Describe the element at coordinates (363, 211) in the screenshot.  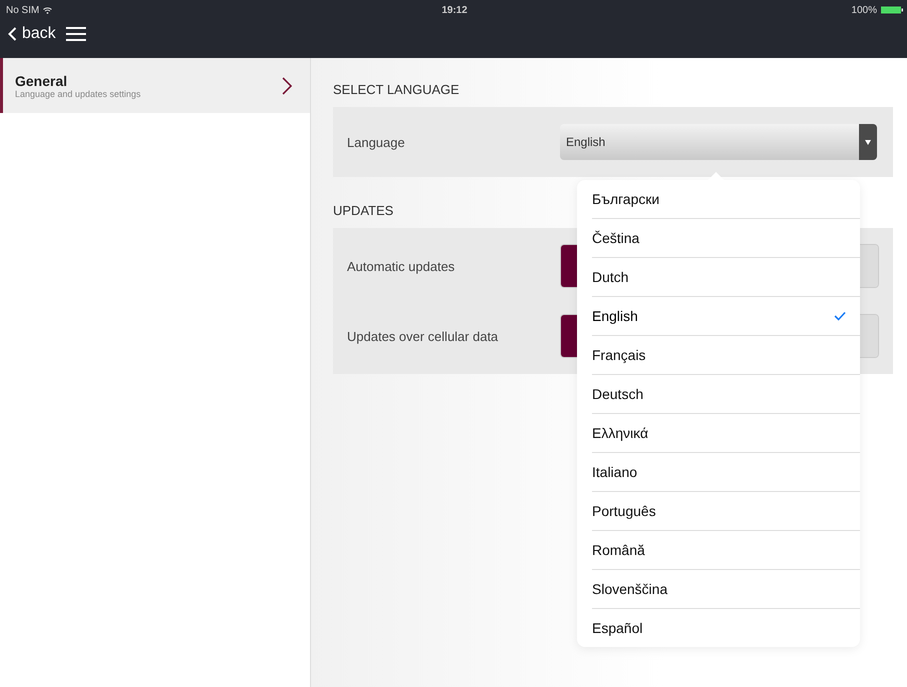
I see `section-heading: UPDATES` at that location.